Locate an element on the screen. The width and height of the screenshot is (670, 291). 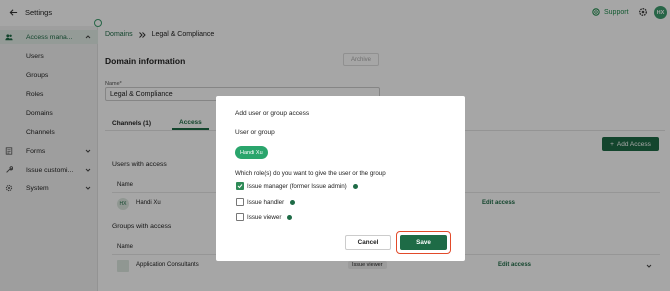
role-option-issue-manager: Issue manager (former Issue admin) is located at coordinates (297, 186).